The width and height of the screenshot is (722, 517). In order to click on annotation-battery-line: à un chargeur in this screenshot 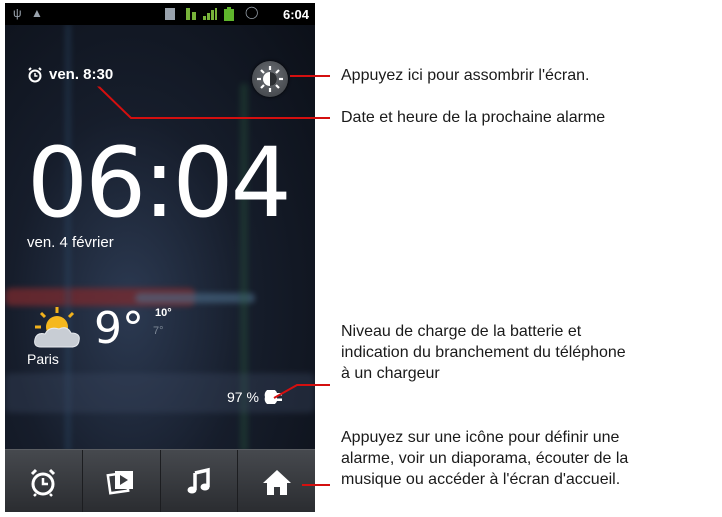, I will do `click(390, 373)`.